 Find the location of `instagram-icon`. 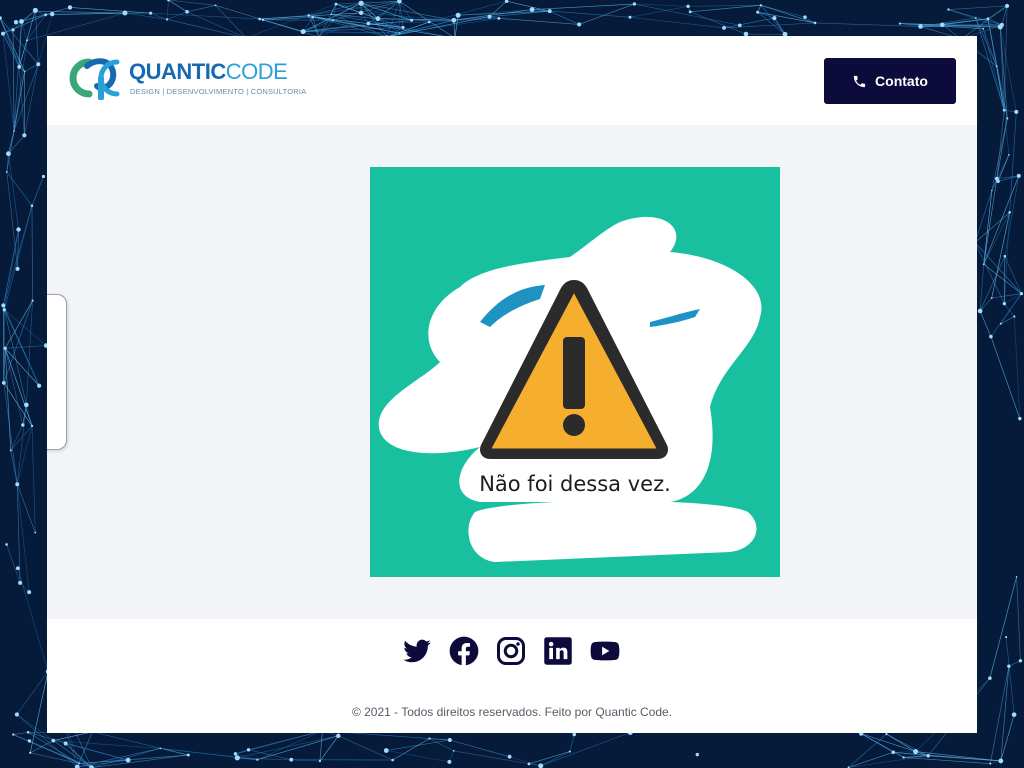

instagram-icon is located at coordinates (511, 651).